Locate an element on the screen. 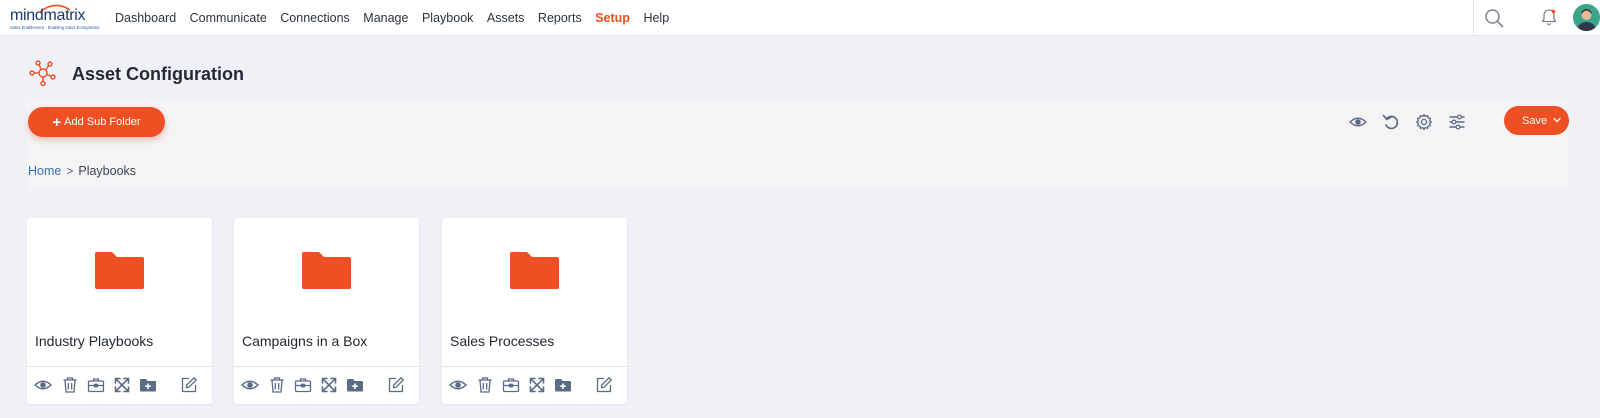 Image resolution: width=1600 pixels, height=418 pixels. save-button: Save is located at coordinates (1536, 120).